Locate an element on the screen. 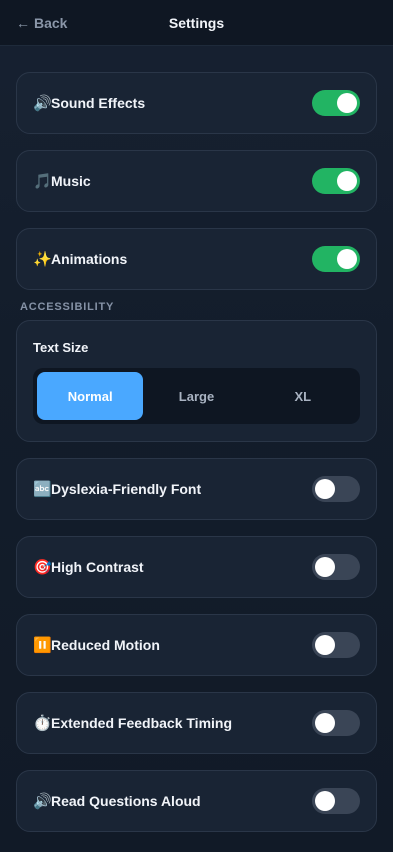 The width and height of the screenshot is (393, 852). toggle-switch-sound-effects is located at coordinates (336, 103).